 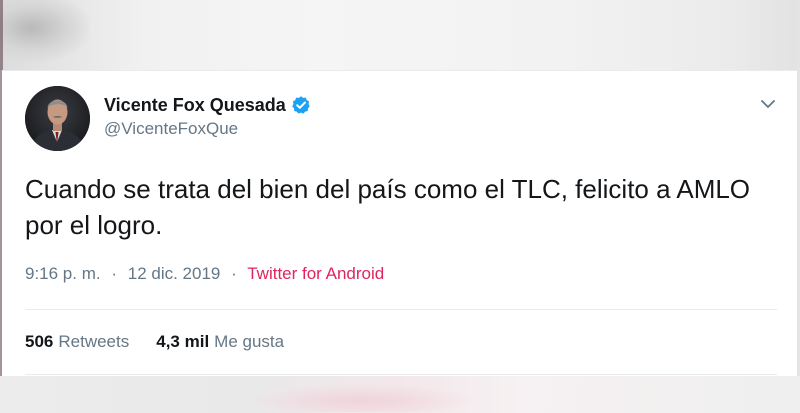 I want to click on tweet-date: 12 dic. 2019, so click(x=174, y=273).